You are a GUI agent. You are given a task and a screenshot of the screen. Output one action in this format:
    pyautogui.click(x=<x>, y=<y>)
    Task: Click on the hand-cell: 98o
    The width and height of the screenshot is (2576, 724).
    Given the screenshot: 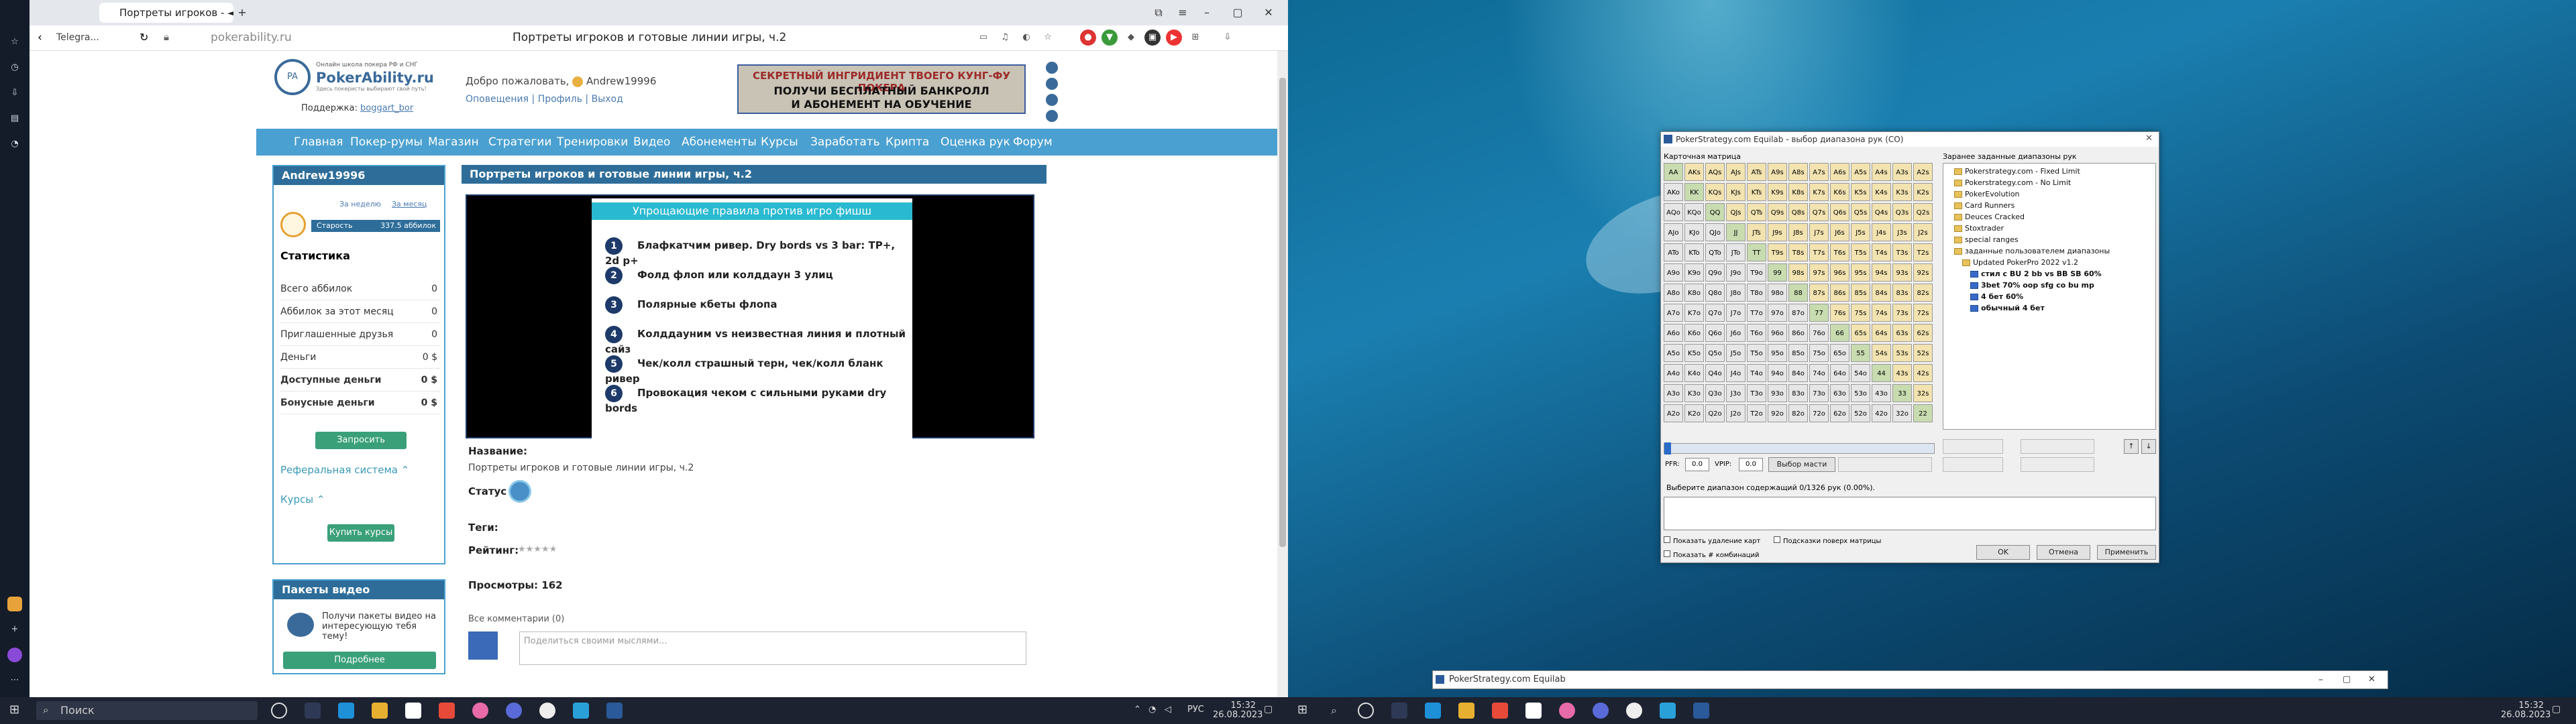 What is the action you would take?
    pyautogui.click(x=1777, y=293)
    